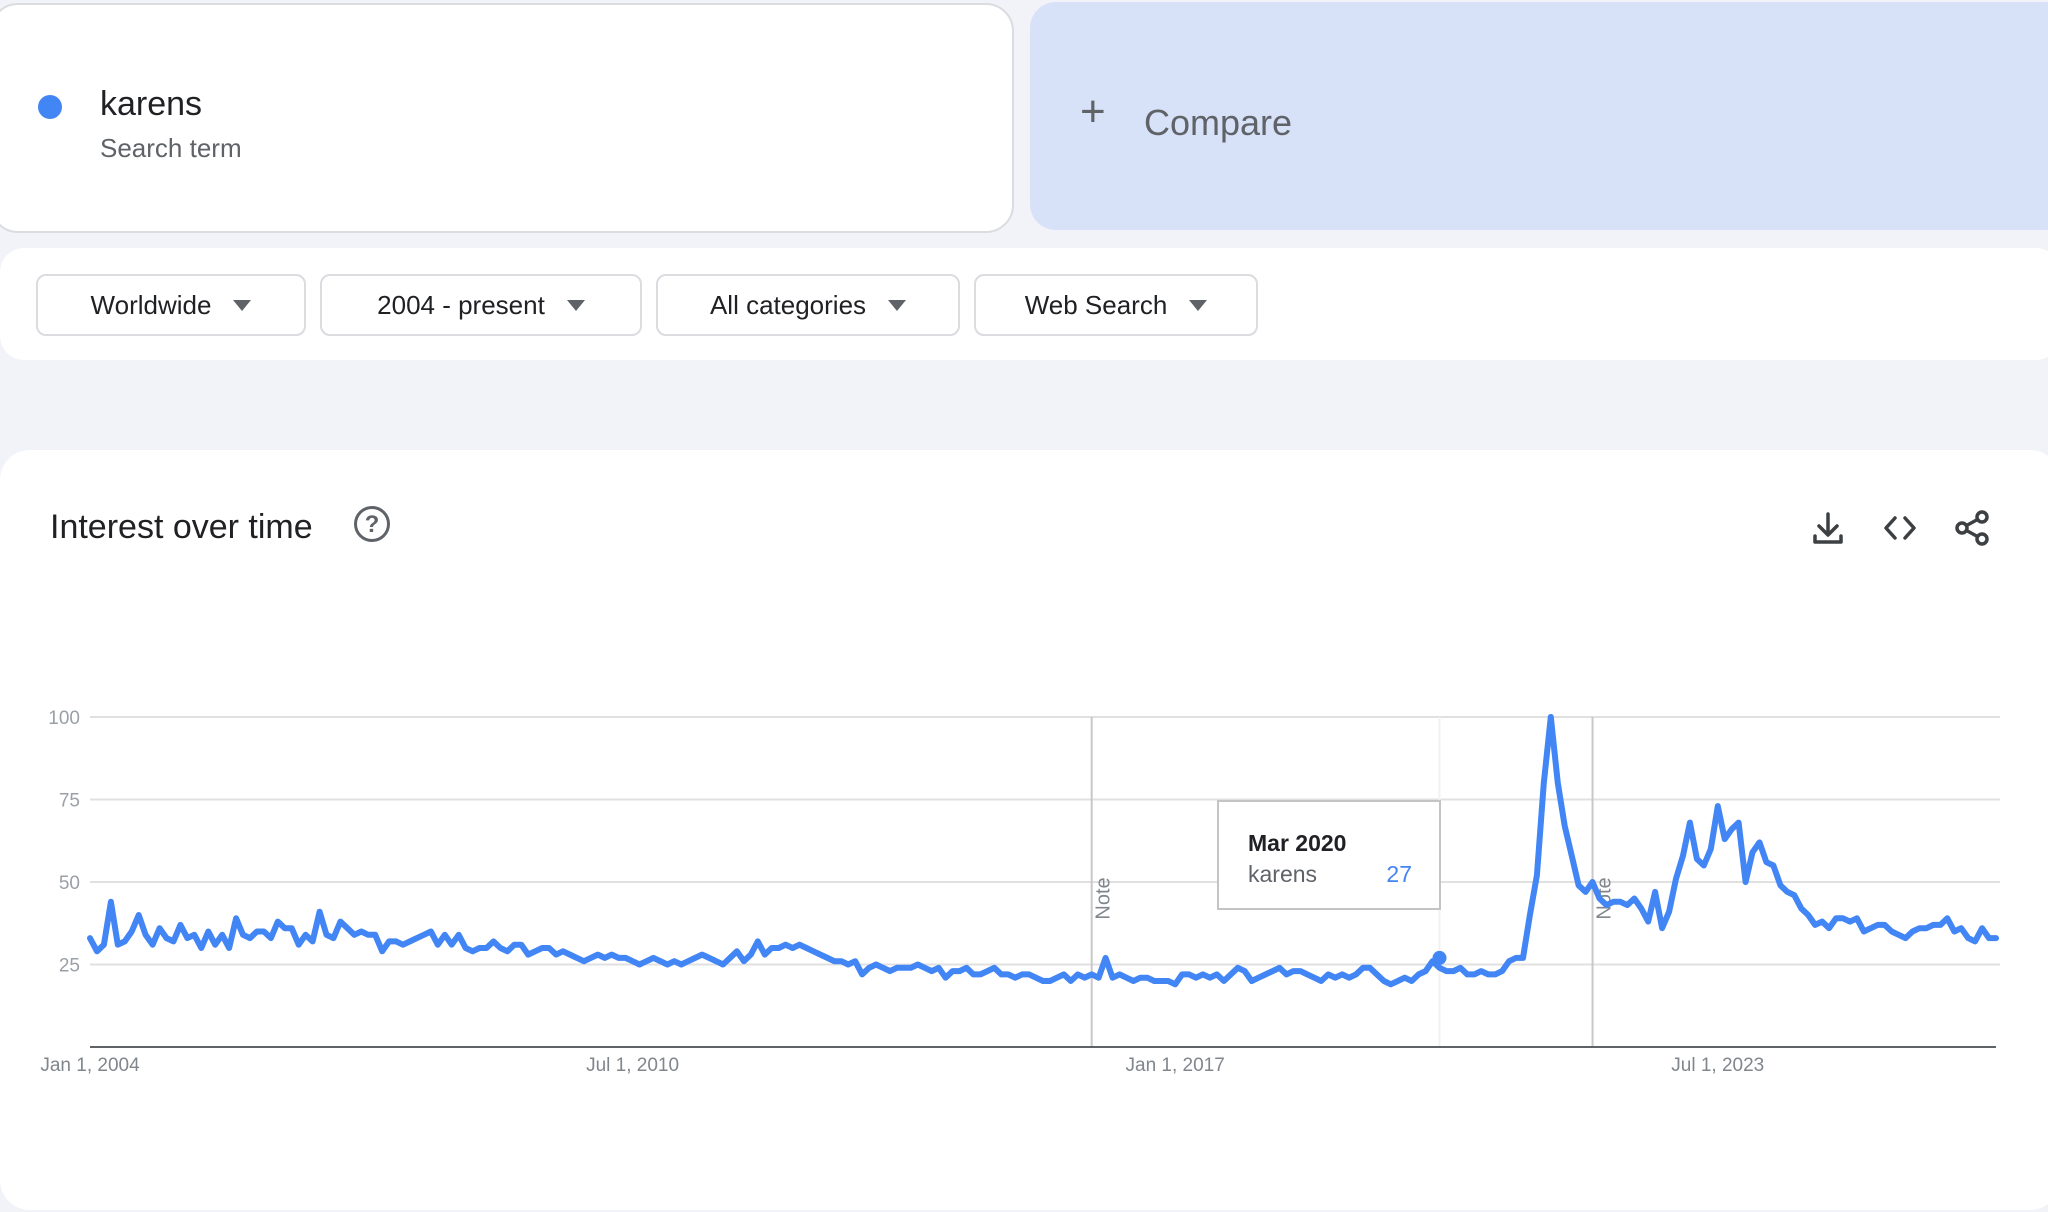 Image resolution: width=2048 pixels, height=1212 pixels. Describe the element at coordinates (151, 104) in the screenshot. I see `search-term-name: karens` at that location.